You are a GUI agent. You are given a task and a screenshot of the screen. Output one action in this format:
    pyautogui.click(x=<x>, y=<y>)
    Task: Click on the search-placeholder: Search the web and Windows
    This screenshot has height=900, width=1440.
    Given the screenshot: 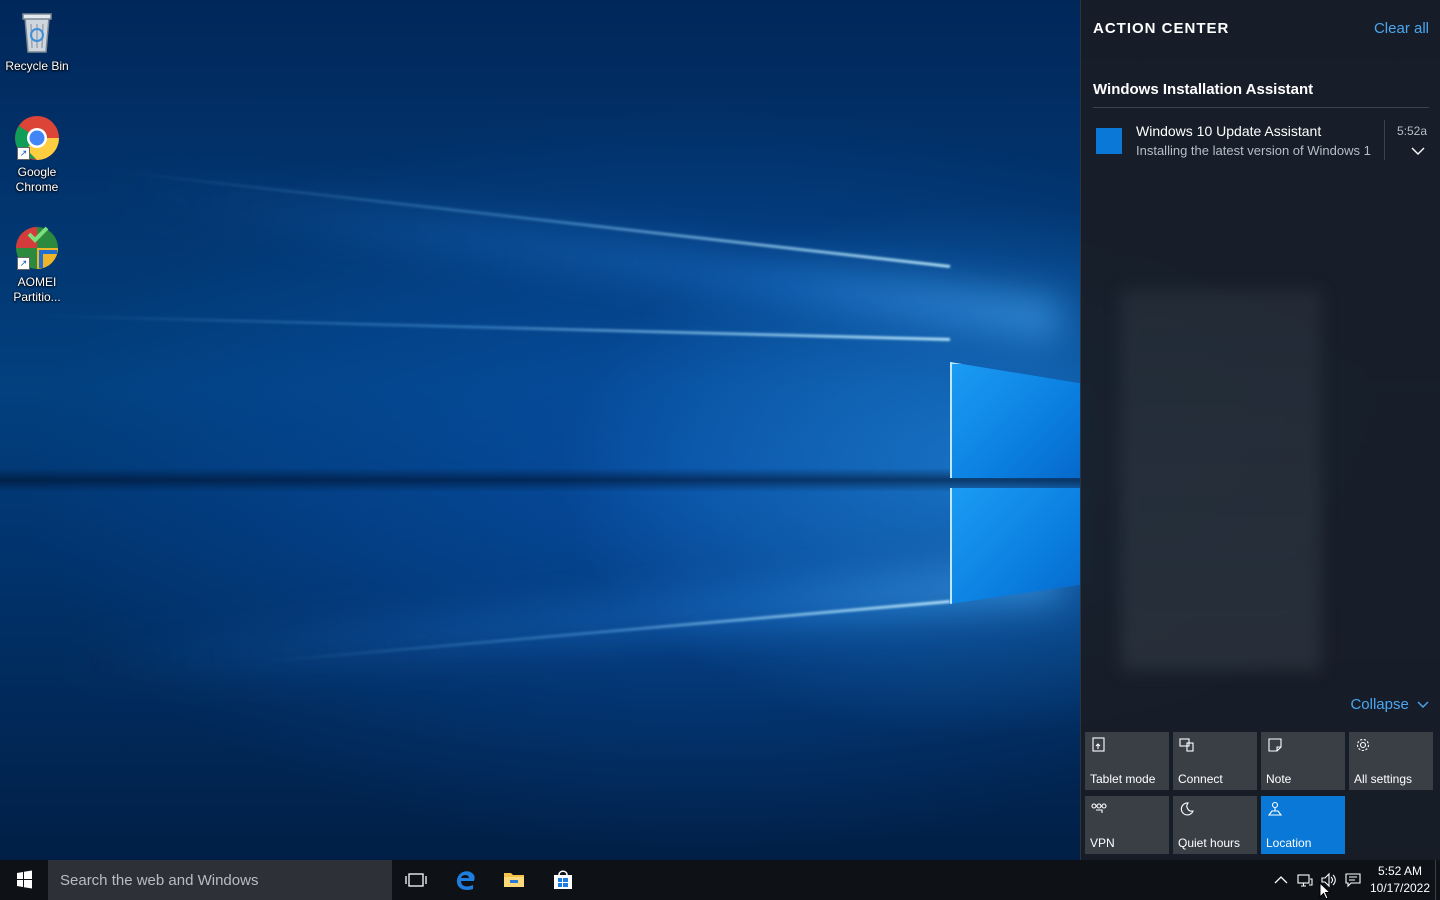 What is the action you would take?
    pyautogui.click(x=159, y=880)
    